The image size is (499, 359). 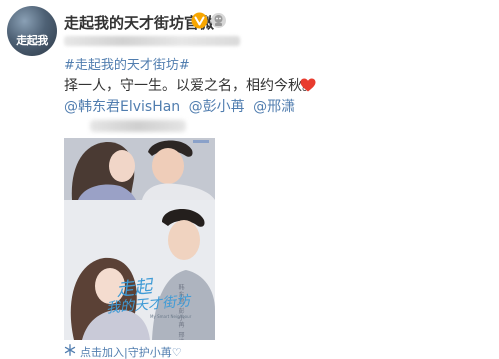 I want to click on hashtag-link: #走起我的天才街坊#, so click(x=127, y=63).